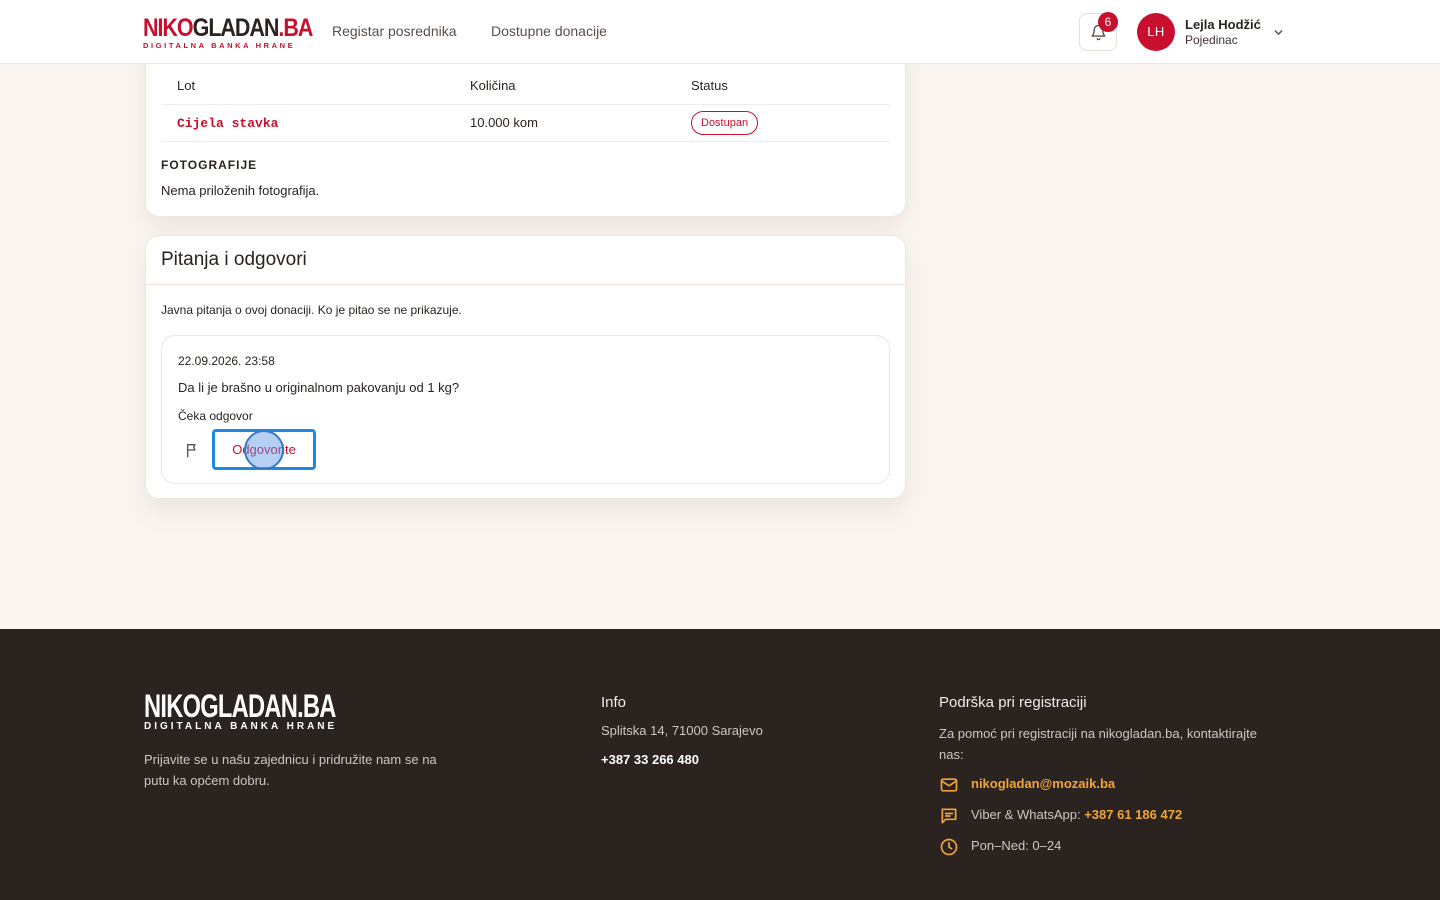  What do you see at coordinates (394, 31) in the screenshot?
I see `nav-link-registar-posrednika: Registar posrednika` at bounding box center [394, 31].